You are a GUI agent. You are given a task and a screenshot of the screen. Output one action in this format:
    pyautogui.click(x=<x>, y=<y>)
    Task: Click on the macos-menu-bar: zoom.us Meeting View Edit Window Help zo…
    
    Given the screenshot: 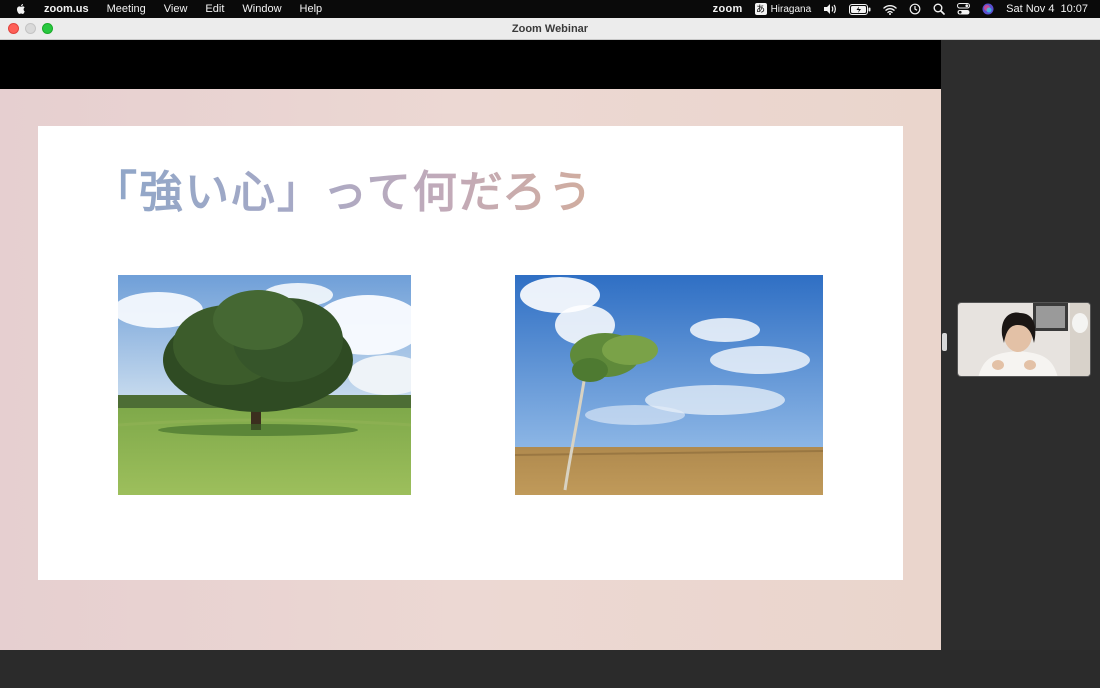 What is the action you would take?
    pyautogui.click(x=550, y=9)
    